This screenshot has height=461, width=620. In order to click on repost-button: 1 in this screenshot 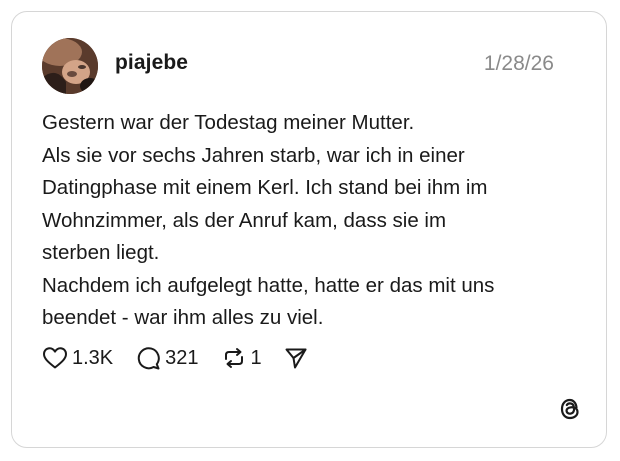, I will do `click(241, 358)`.